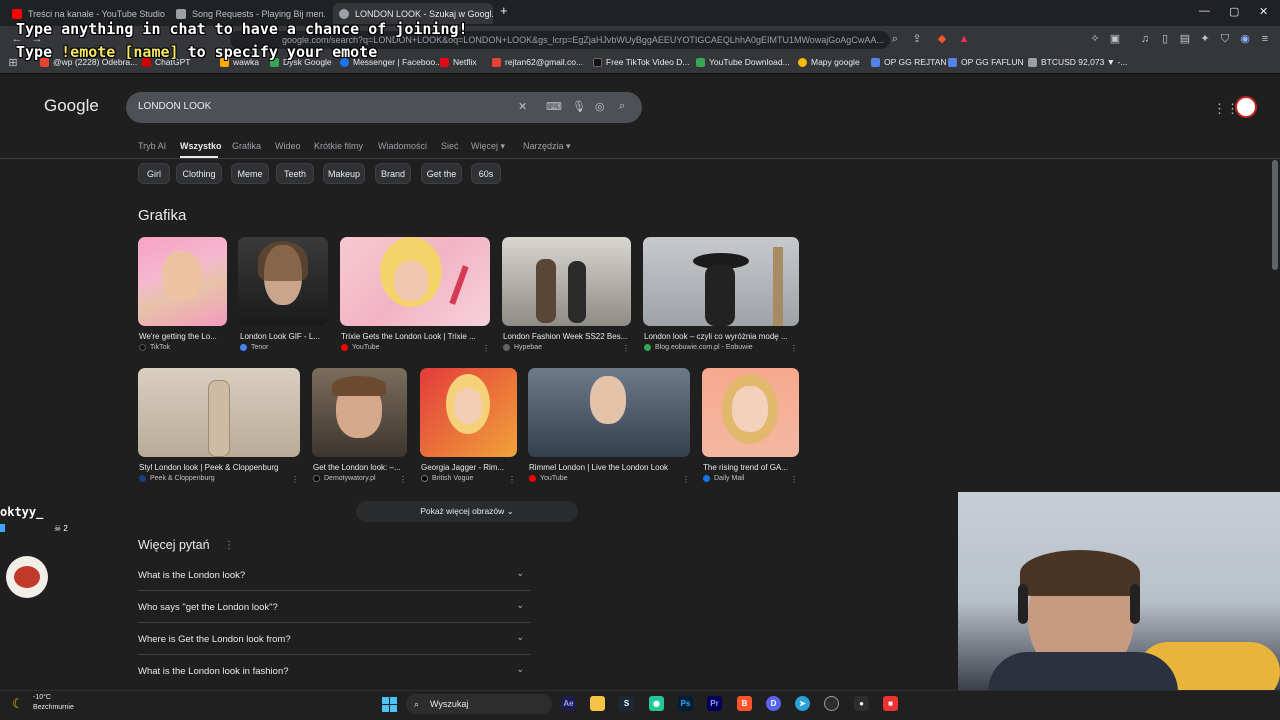 The width and height of the screenshot is (1280, 720). Describe the element at coordinates (600, 106) in the screenshot. I see `lens-icon: ◎` at that location.